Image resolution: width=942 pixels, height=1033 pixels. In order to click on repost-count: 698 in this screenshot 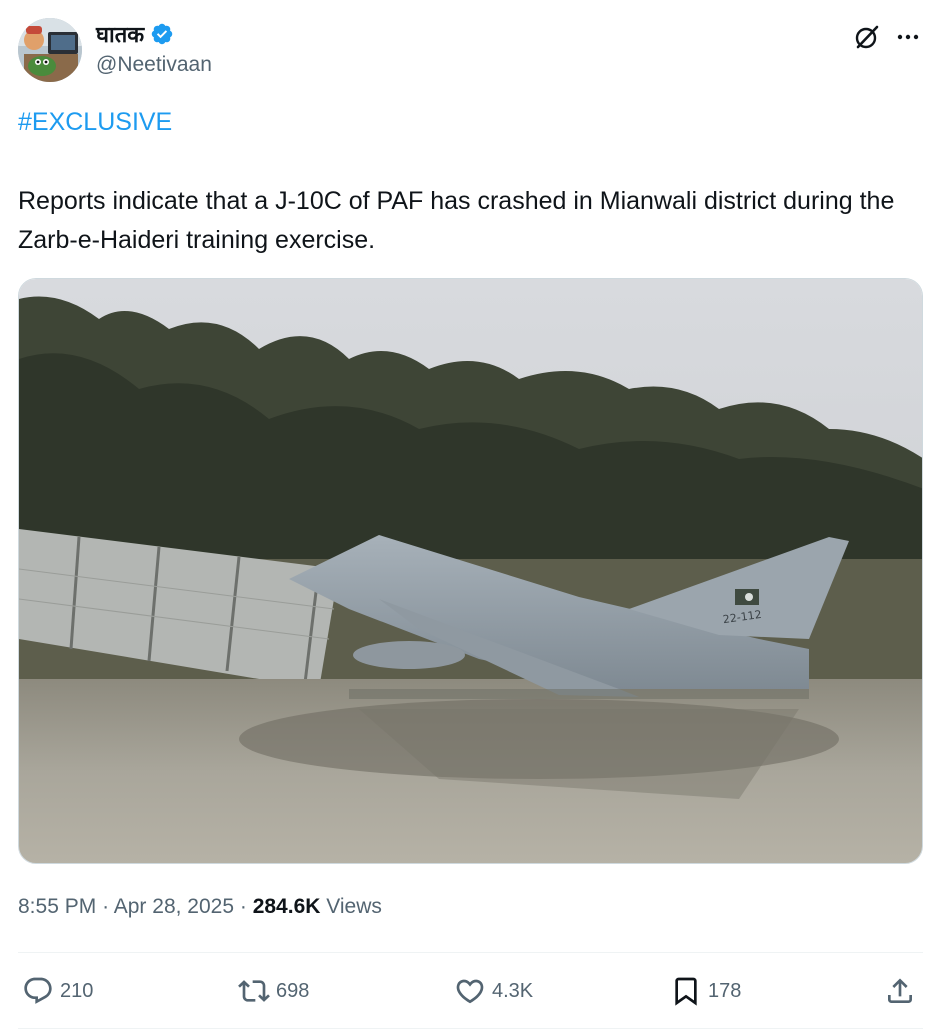, I will do `click(293, 990)`.